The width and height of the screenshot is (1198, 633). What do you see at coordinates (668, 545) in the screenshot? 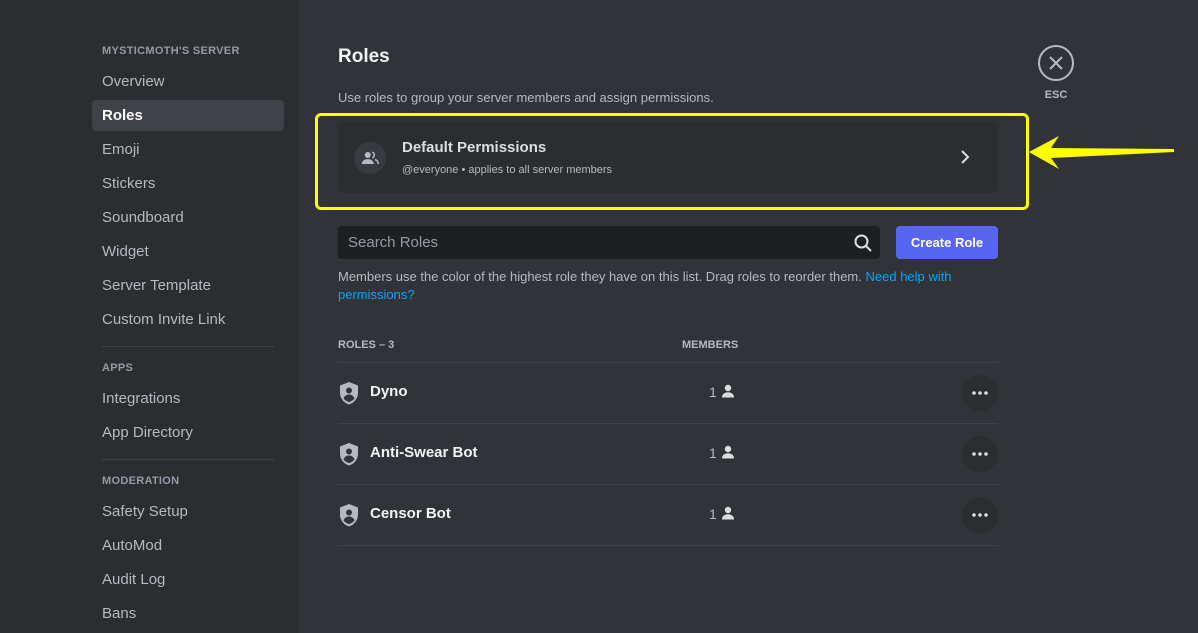
I see `table-divider` at bounding box center [668, 545].